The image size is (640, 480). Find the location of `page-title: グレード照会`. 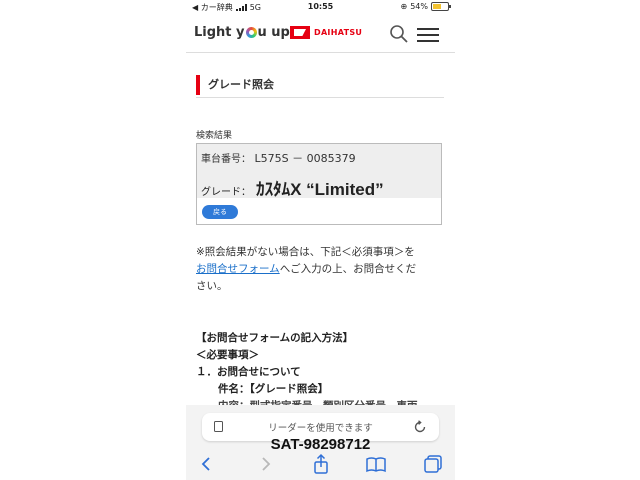

page-title: グレード照会 is located at coordinates (320, 86).